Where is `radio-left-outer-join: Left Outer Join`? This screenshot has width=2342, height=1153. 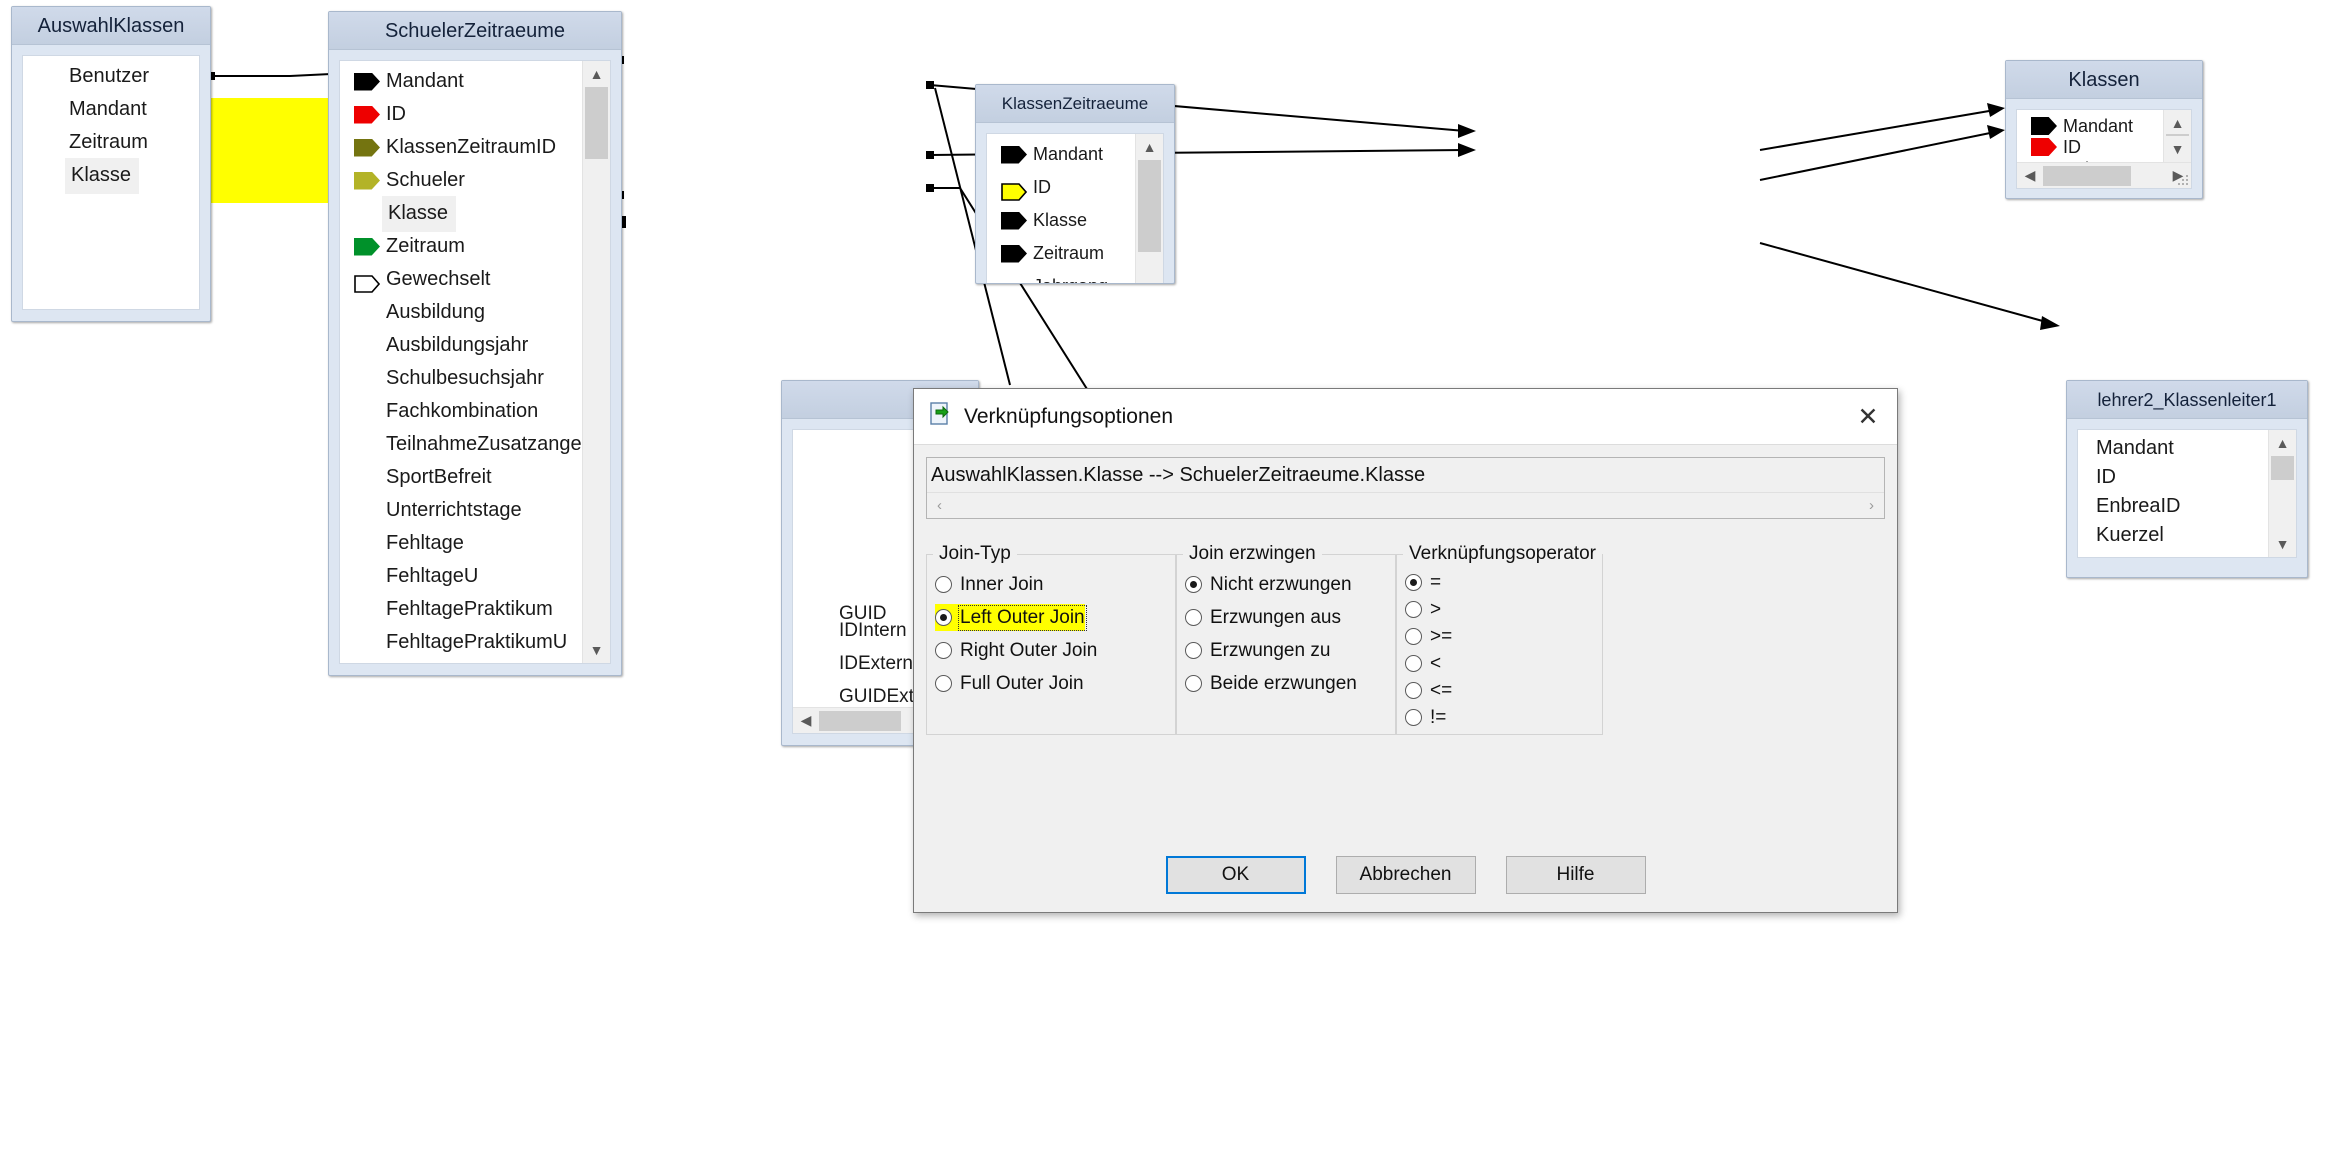
radio-left-outer-join: Left Outer Join is located at coordinates (1011, 617).